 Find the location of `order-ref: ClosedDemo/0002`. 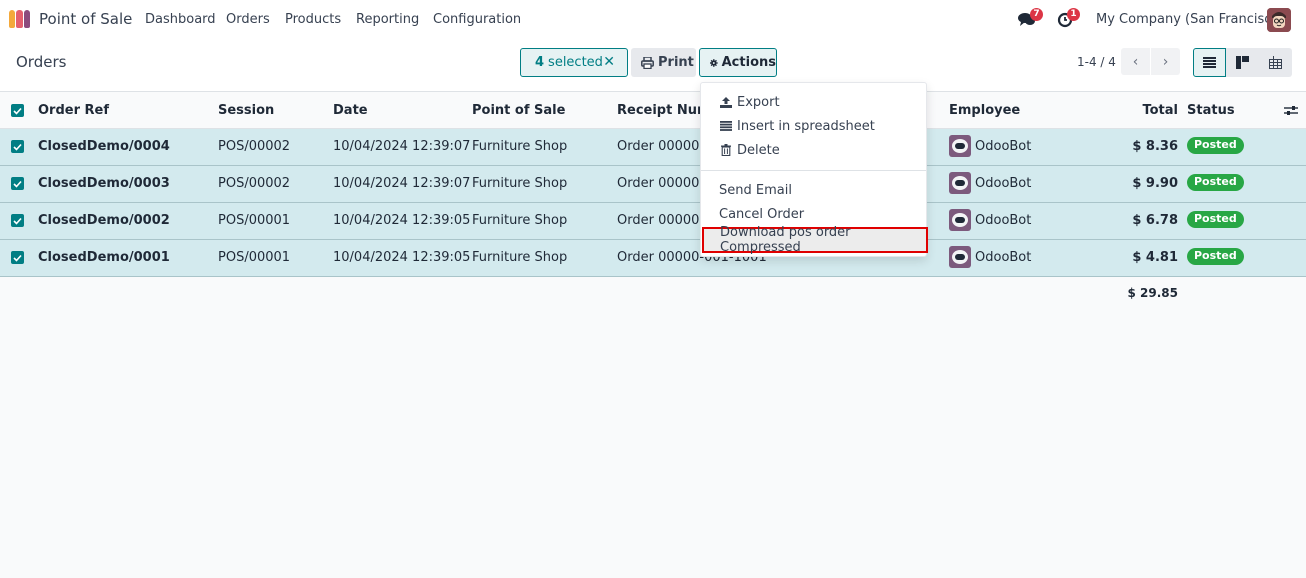

order-ref: ClosedDemo/0002 is located at coordinates (104, 220).